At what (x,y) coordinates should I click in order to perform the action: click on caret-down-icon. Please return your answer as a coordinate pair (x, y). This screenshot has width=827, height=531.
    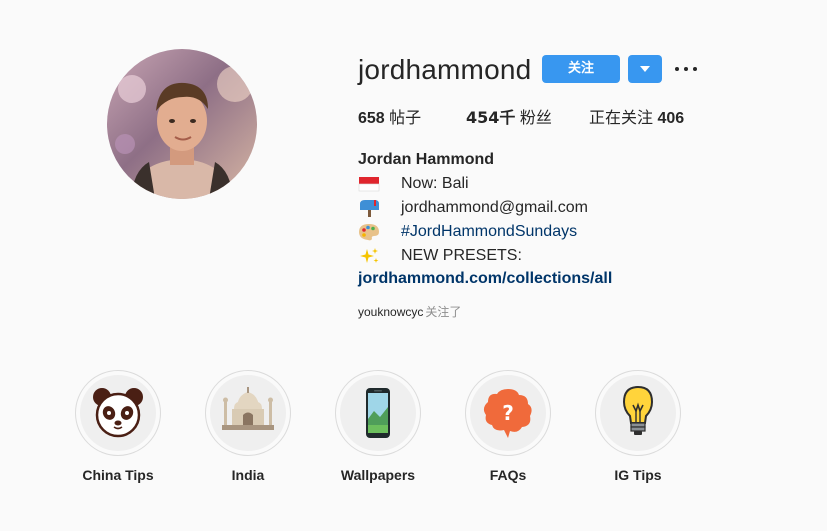
    Looking at the image, I should click on (645, 69).